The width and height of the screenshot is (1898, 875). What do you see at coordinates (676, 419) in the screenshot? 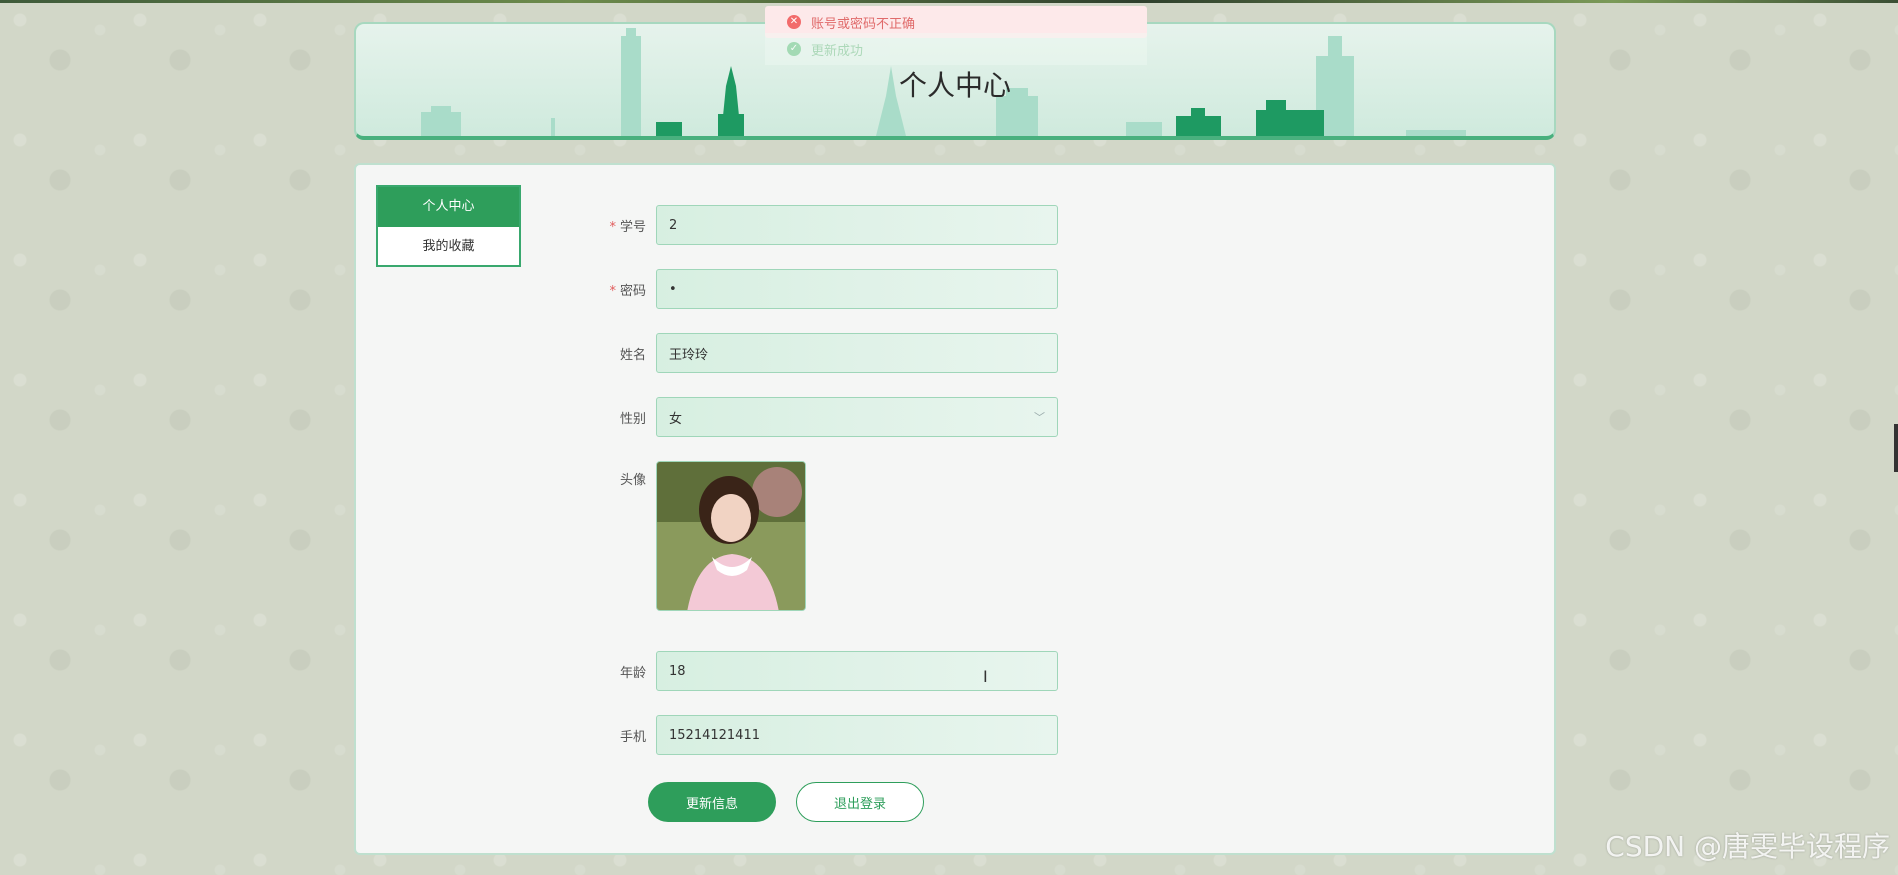
I see `gender-selected-value: 女` at bounding box center [676, 419].